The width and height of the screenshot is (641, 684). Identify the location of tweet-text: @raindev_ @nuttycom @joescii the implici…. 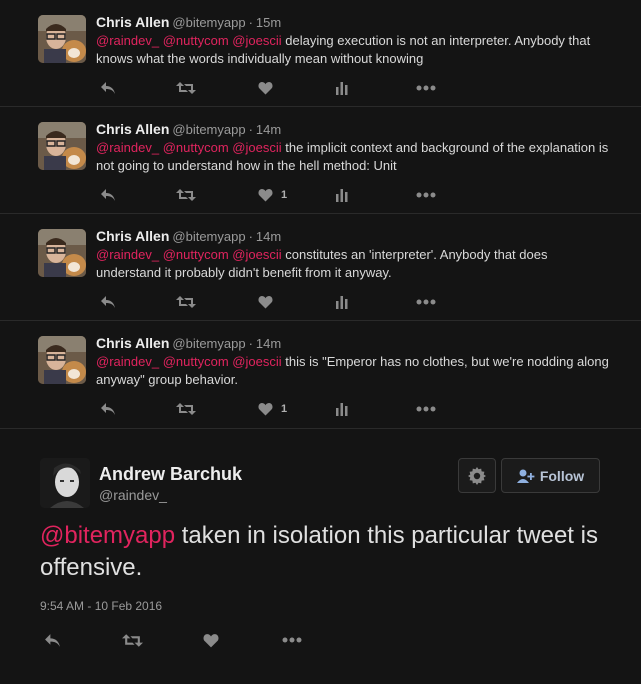
(356, 157).